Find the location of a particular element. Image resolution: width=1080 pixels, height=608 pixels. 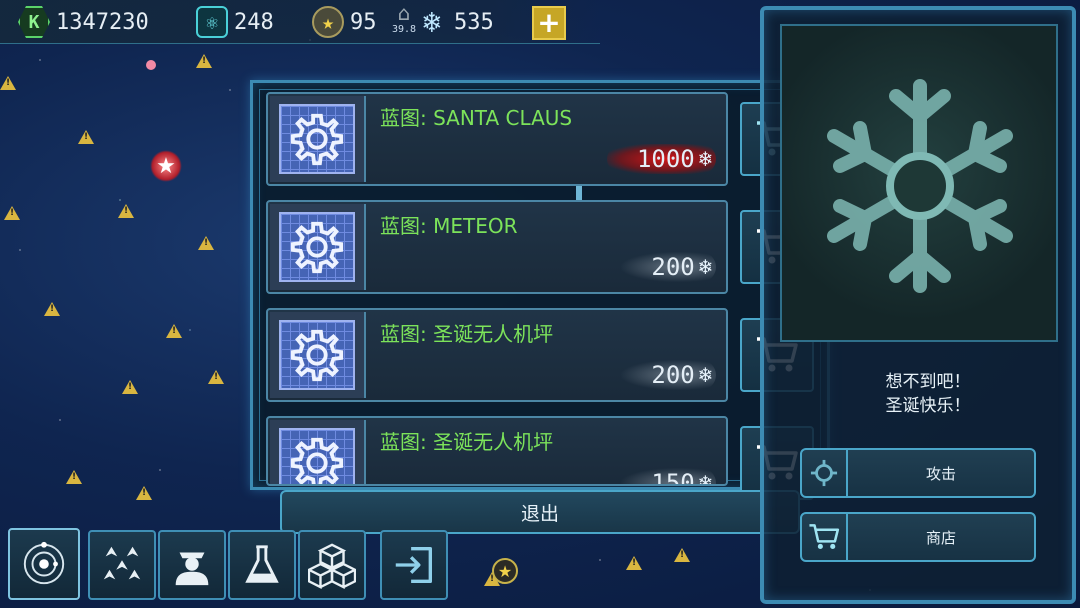

shop-item: 蓝图: 圣诞无人机坪 150 ❄ is located at coordinates (497, 451).